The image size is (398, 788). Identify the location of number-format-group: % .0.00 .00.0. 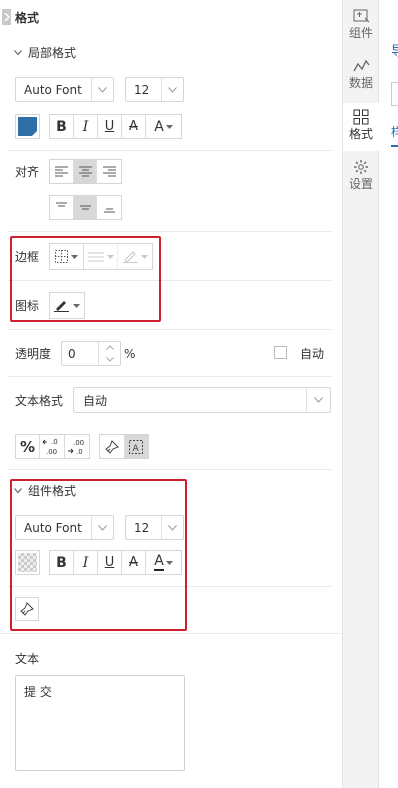
(52, 446).